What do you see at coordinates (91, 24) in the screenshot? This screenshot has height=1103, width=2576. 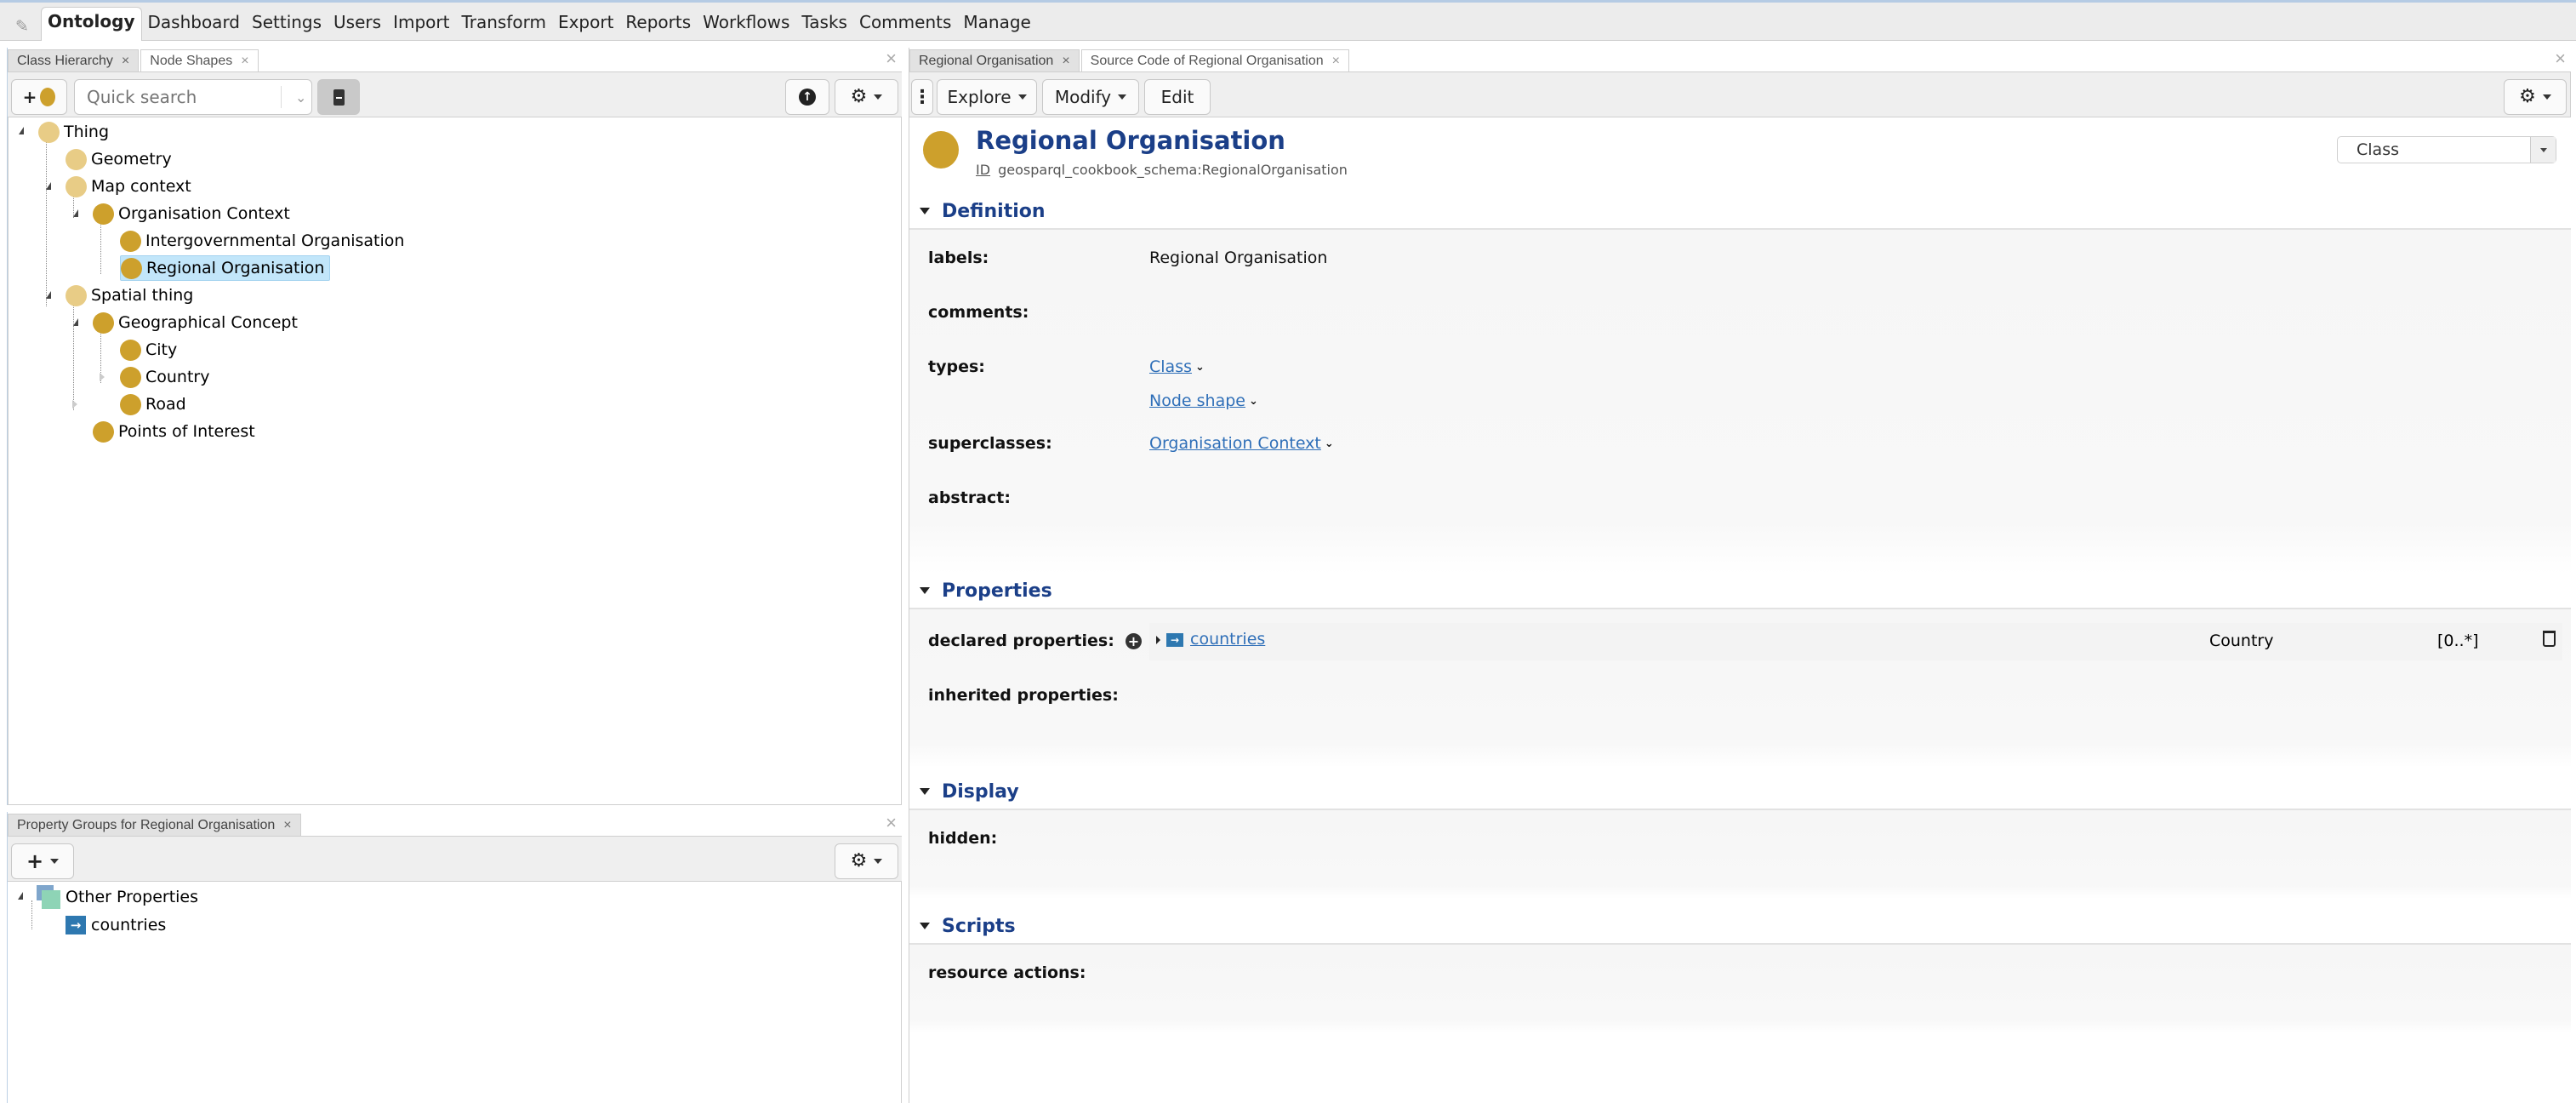 I see `menu-ontology: Ontology` at bounding box center [91, 24].